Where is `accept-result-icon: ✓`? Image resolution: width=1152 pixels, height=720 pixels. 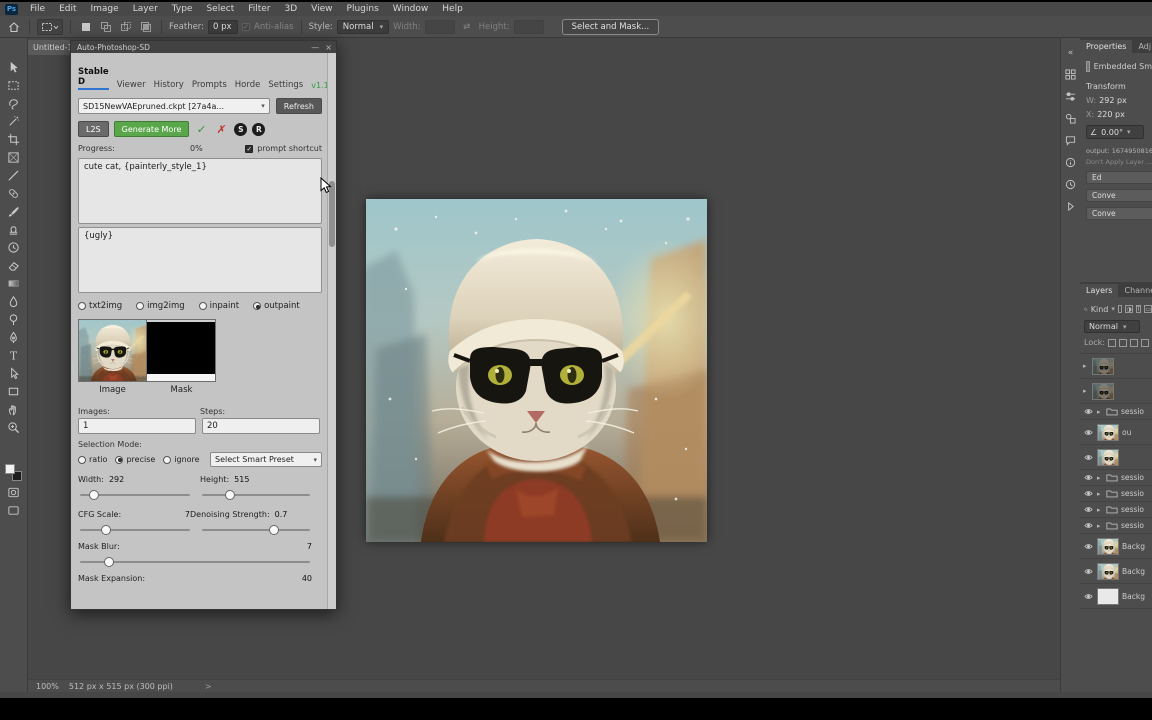
accept-result-icon: ✓ is located at coordinates (201, 129).